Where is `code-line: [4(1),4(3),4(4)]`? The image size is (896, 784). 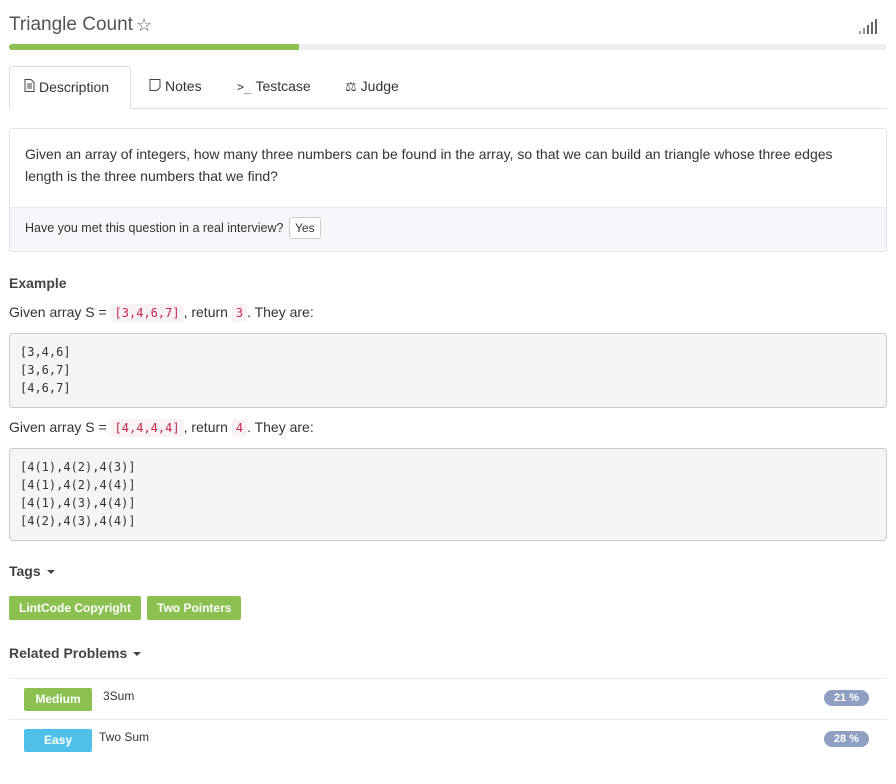
code-line: [4(1),4(3),4(4)] is located at coordinates (78, 503).